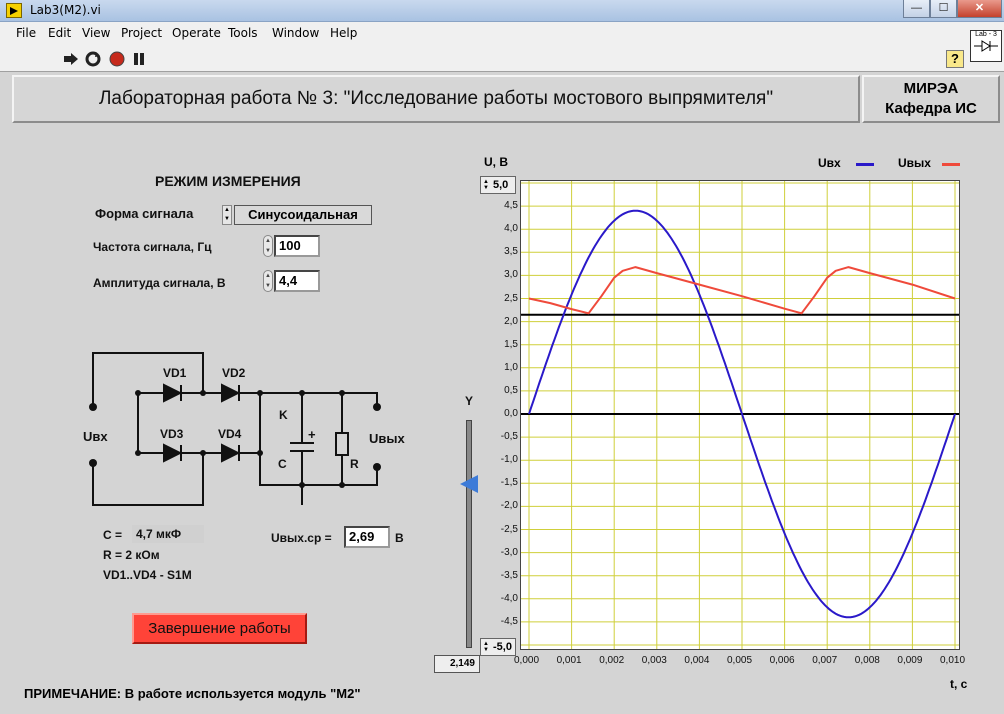 This screenshot has width=1004, height=714. What do you see at coordinates (511, 206) in the screenshot?
I see `y-tick-label: 4,5` at bounding box center [511, 206].